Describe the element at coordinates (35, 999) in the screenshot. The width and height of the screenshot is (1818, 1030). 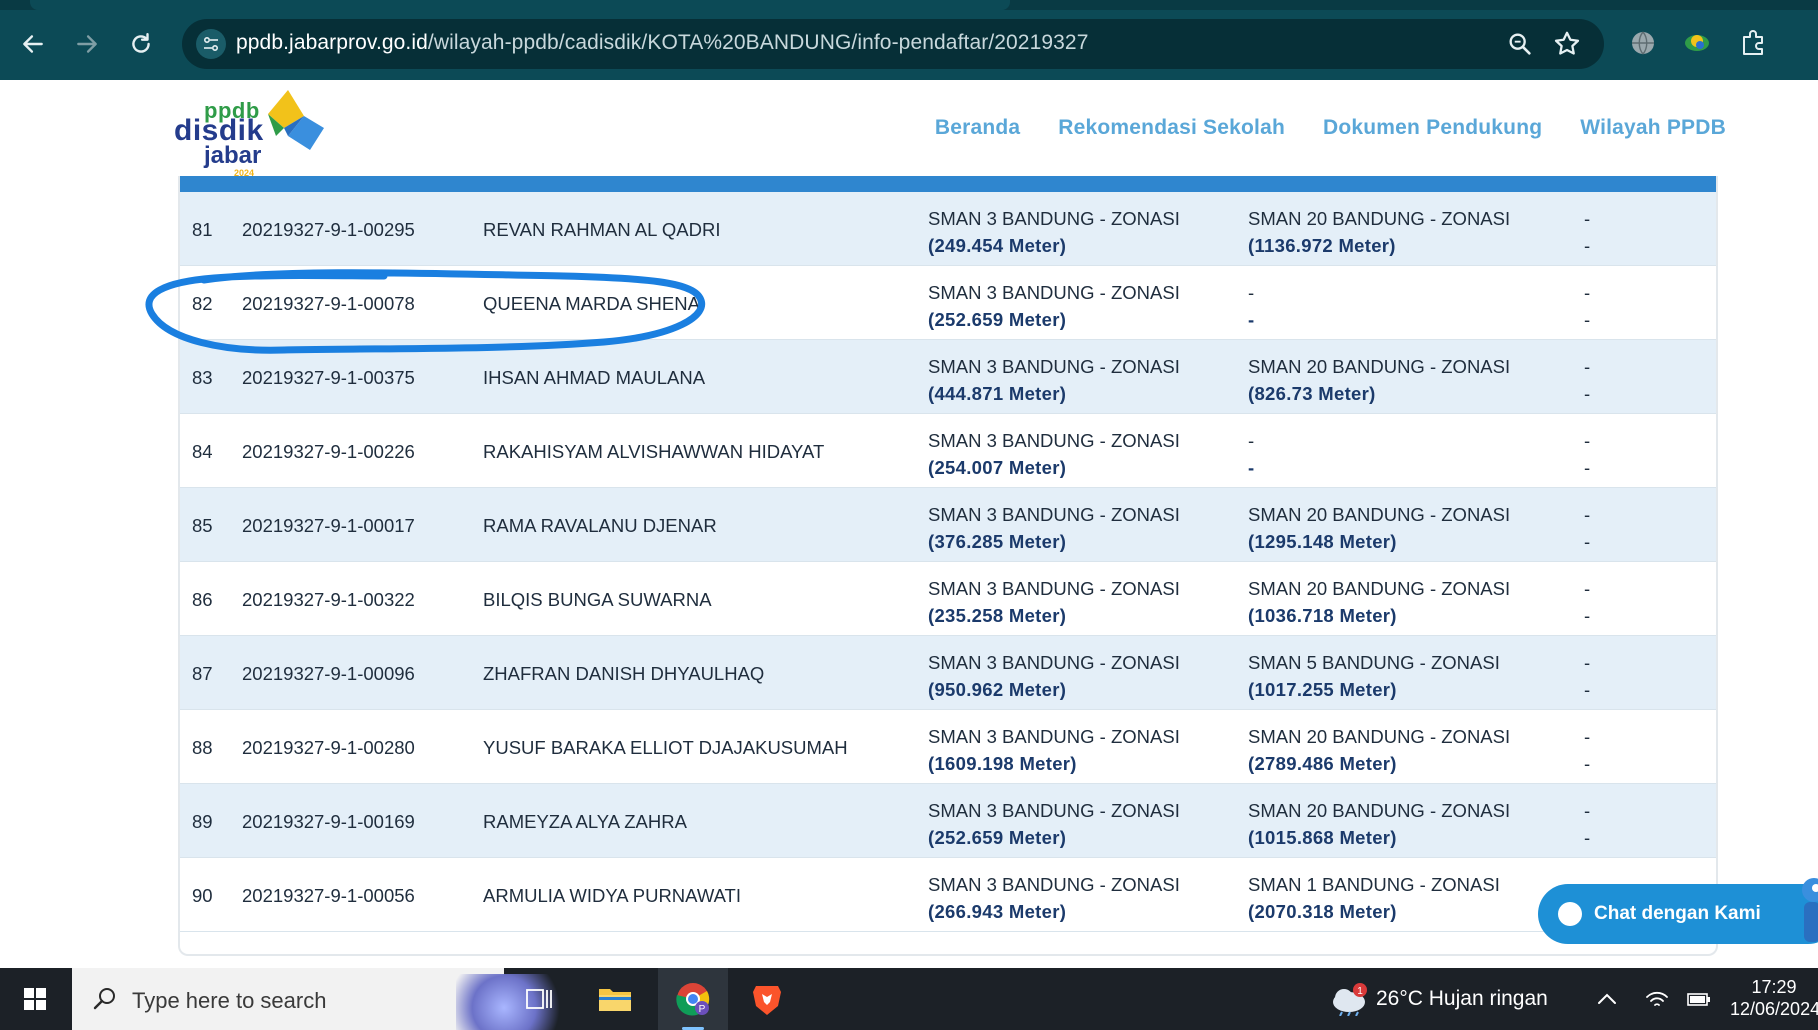
I see `start-button` at that location.